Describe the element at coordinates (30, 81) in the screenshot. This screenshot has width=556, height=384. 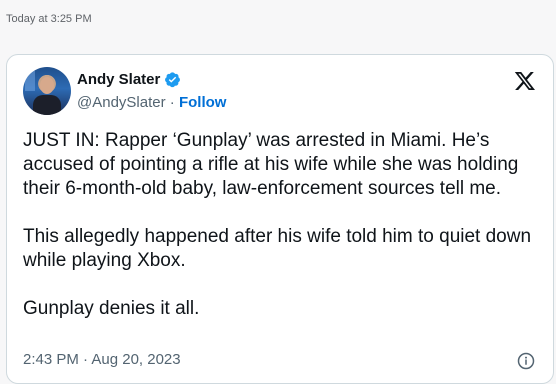
I see `avatar-background-light` at that location.